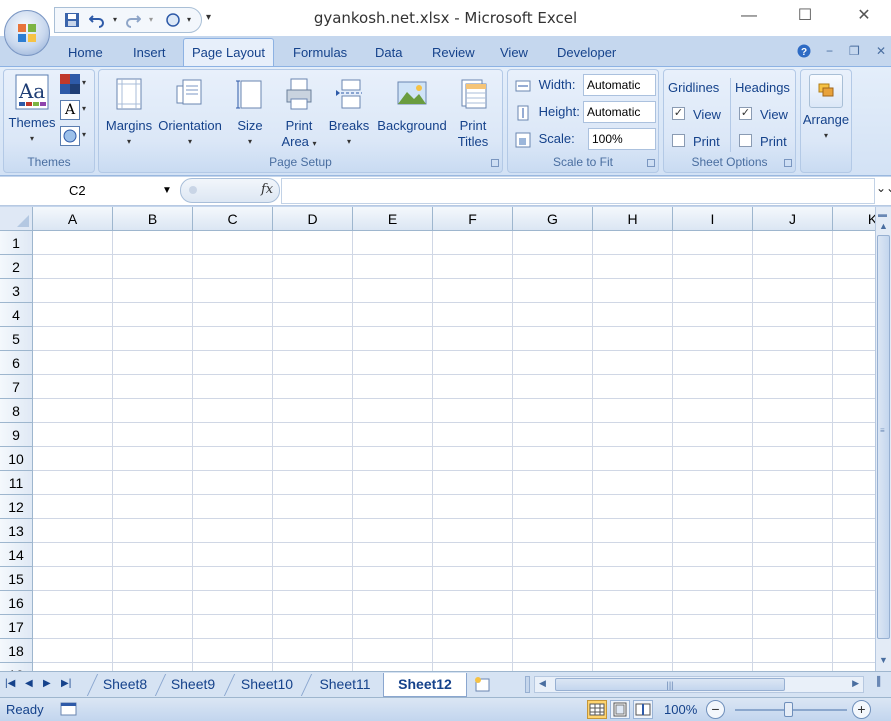 The width and height of the screenshot is (891, 721). What do you see at coordinates (16, 531) in the screenshot?
I see `row-header: 13` at bounding box center [16, 531].